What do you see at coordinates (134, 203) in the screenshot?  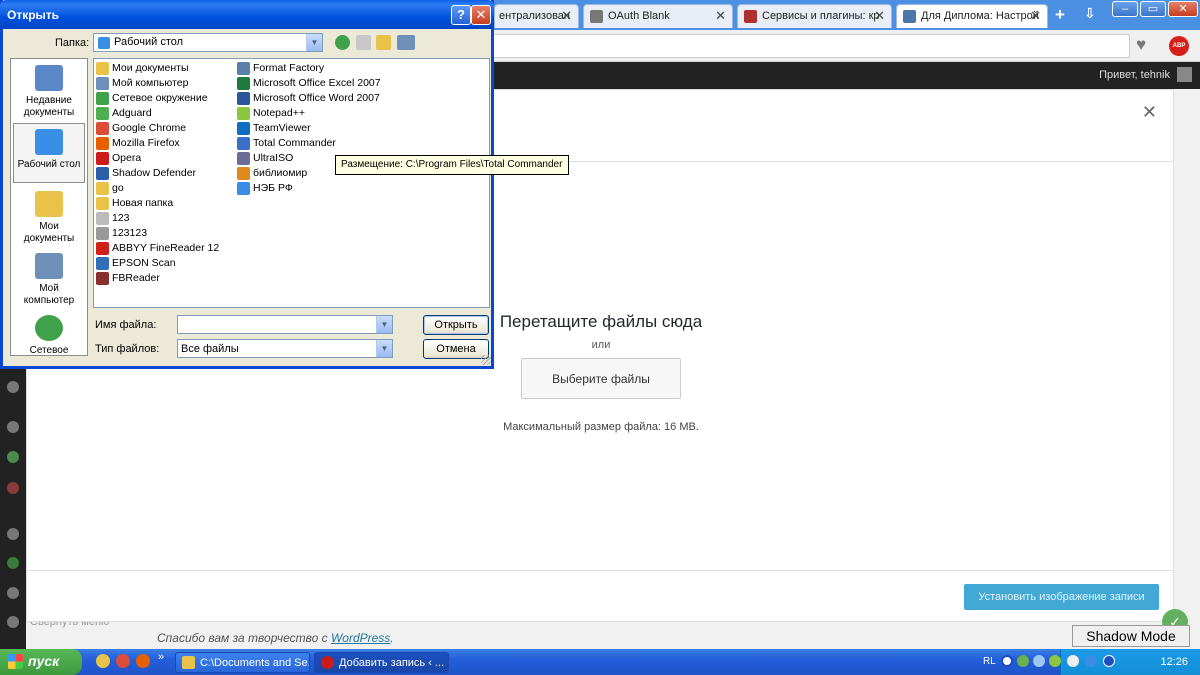 I see `file-item: Новая папка` at bounding box center [134, 203].